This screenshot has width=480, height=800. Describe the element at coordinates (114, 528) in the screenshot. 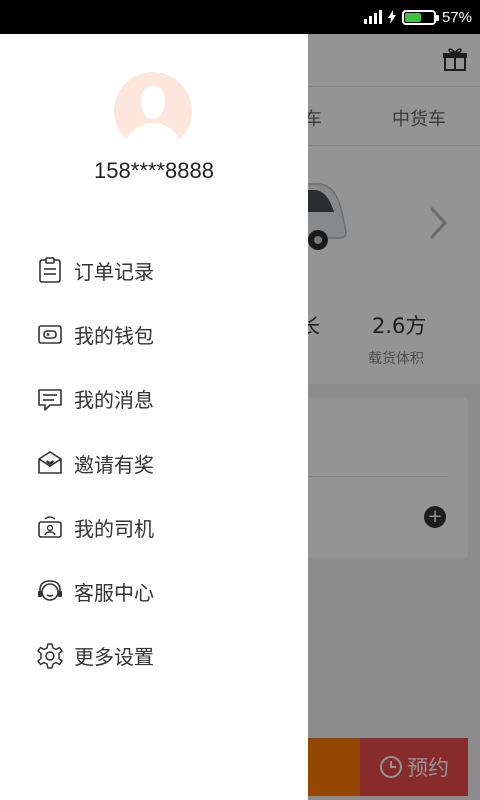

I see `menu-item-label: 我的司机` at that location.